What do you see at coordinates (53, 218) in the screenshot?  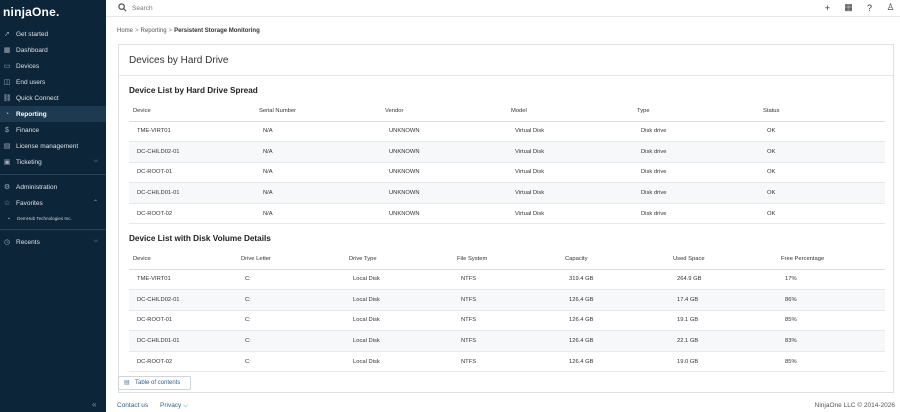 I see `sidebar-favorite-item: ▪ DemHub Technologies Inc.` at bounding box center [53, 218].